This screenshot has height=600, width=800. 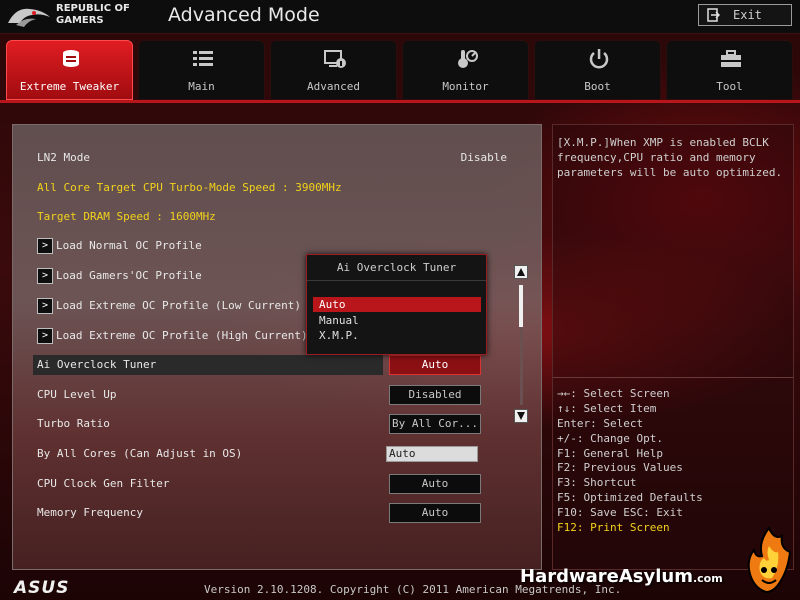 I want to click on key-hint: F10: Save ESC: Exit, so click(x=620, y=512).